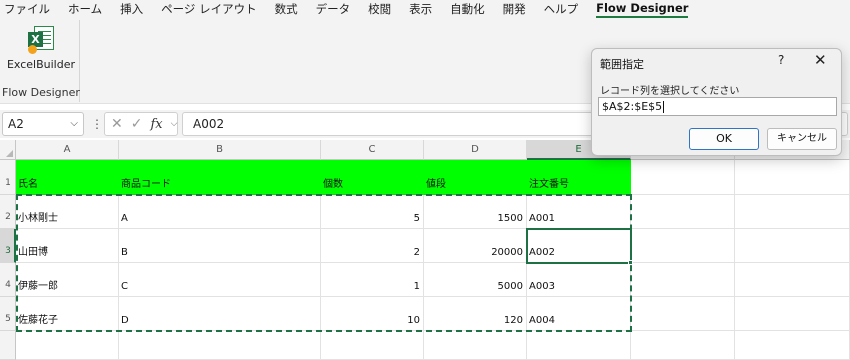 This screenshot has width=850, height=360. I want to click on cell-e1: 注文番号, so click(579, 177).